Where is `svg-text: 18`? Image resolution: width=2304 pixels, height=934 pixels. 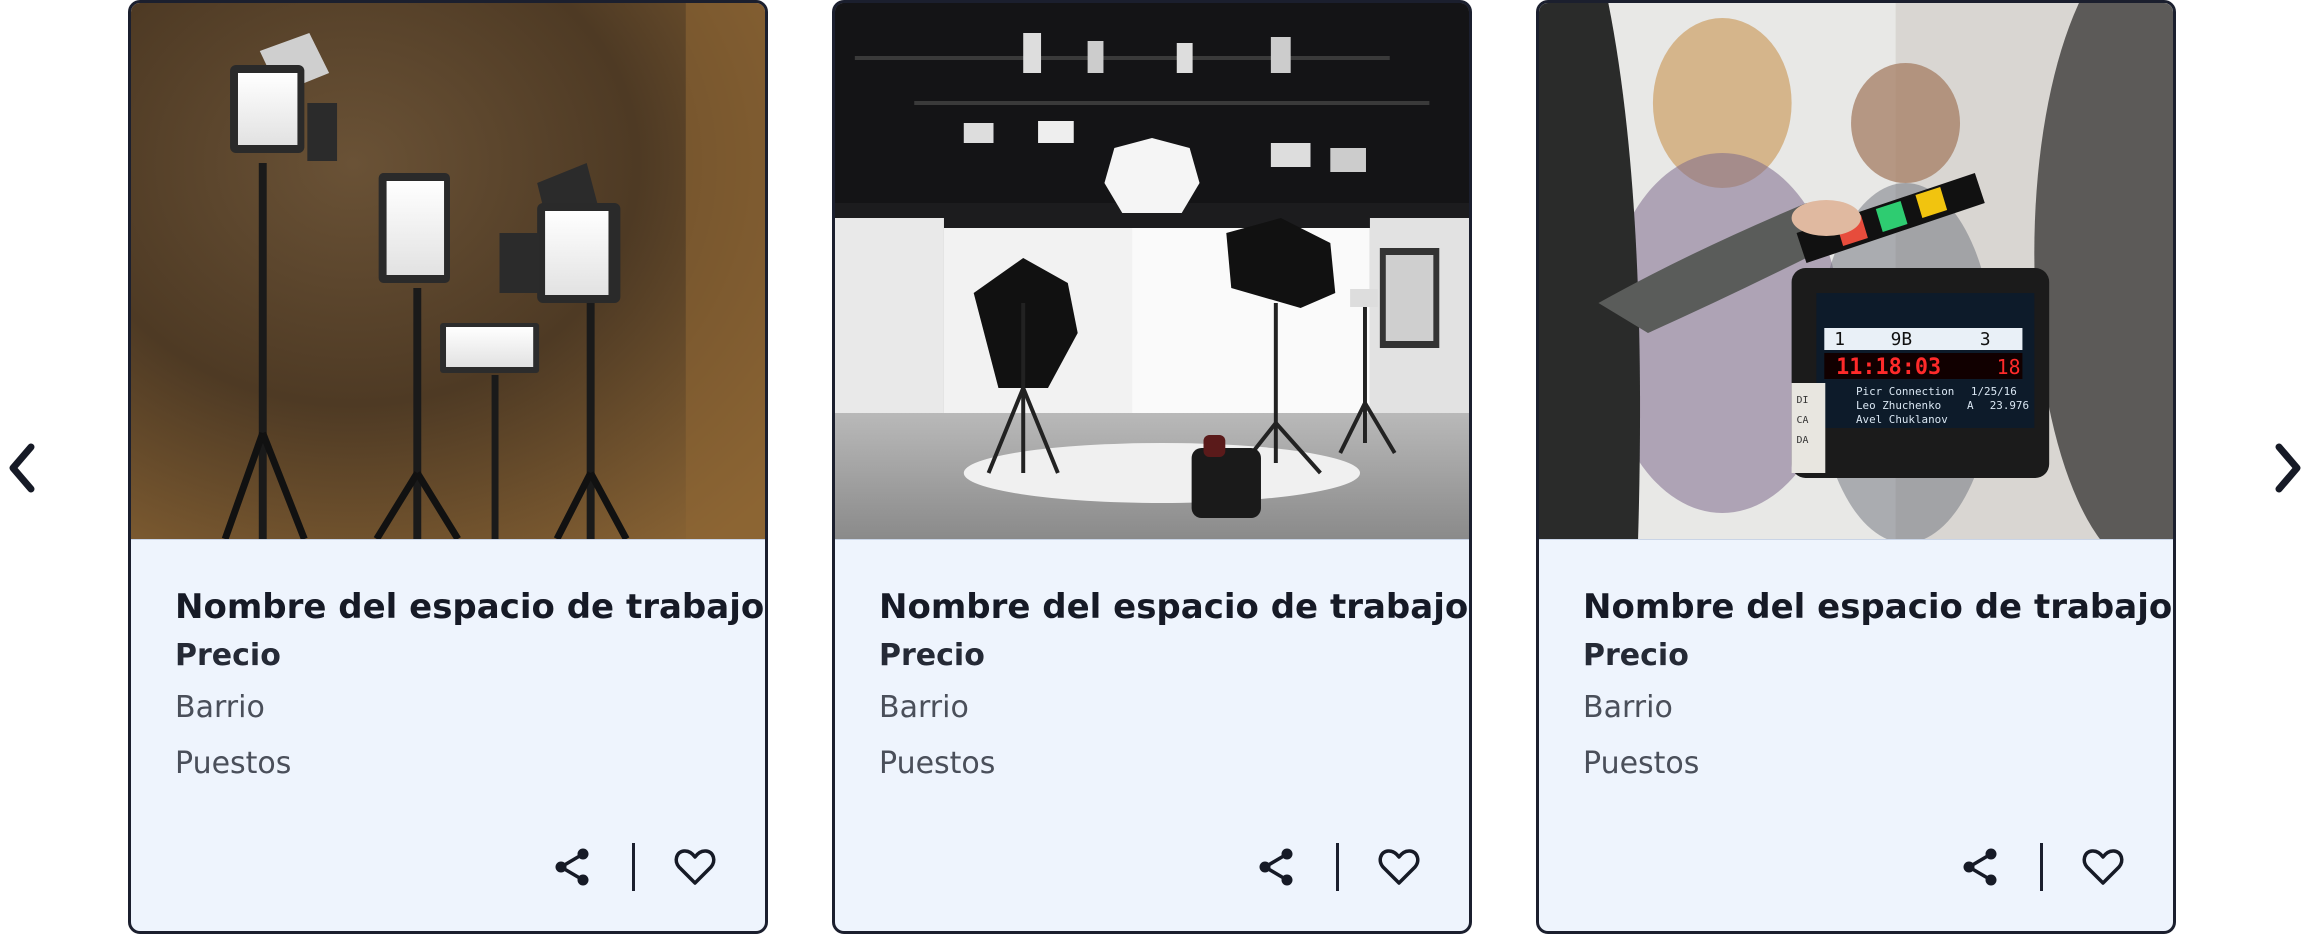 svg-text: 18 is located at coordinates (2009, 367).